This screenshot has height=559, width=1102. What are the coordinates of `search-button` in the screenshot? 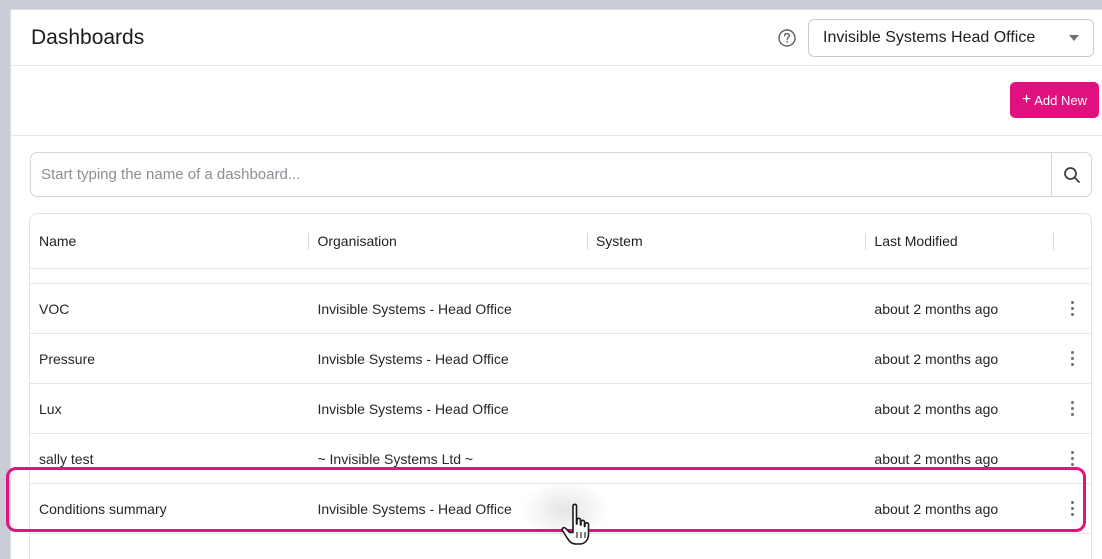 It's located at (1071, 174).